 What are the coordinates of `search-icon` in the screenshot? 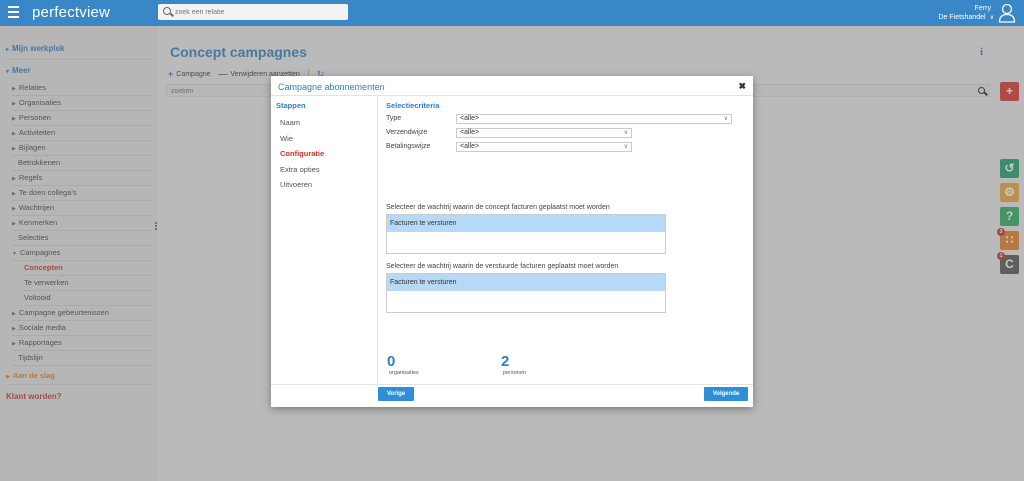 It's located at (167, 11).